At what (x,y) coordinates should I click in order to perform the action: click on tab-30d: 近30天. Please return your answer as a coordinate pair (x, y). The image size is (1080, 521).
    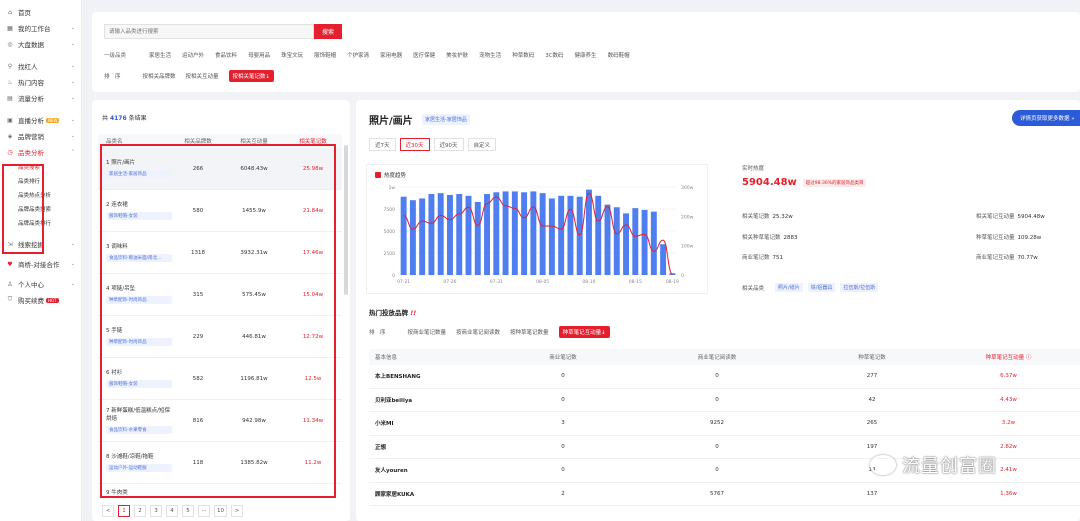
    Looking at the image, I should click on (414, 144).